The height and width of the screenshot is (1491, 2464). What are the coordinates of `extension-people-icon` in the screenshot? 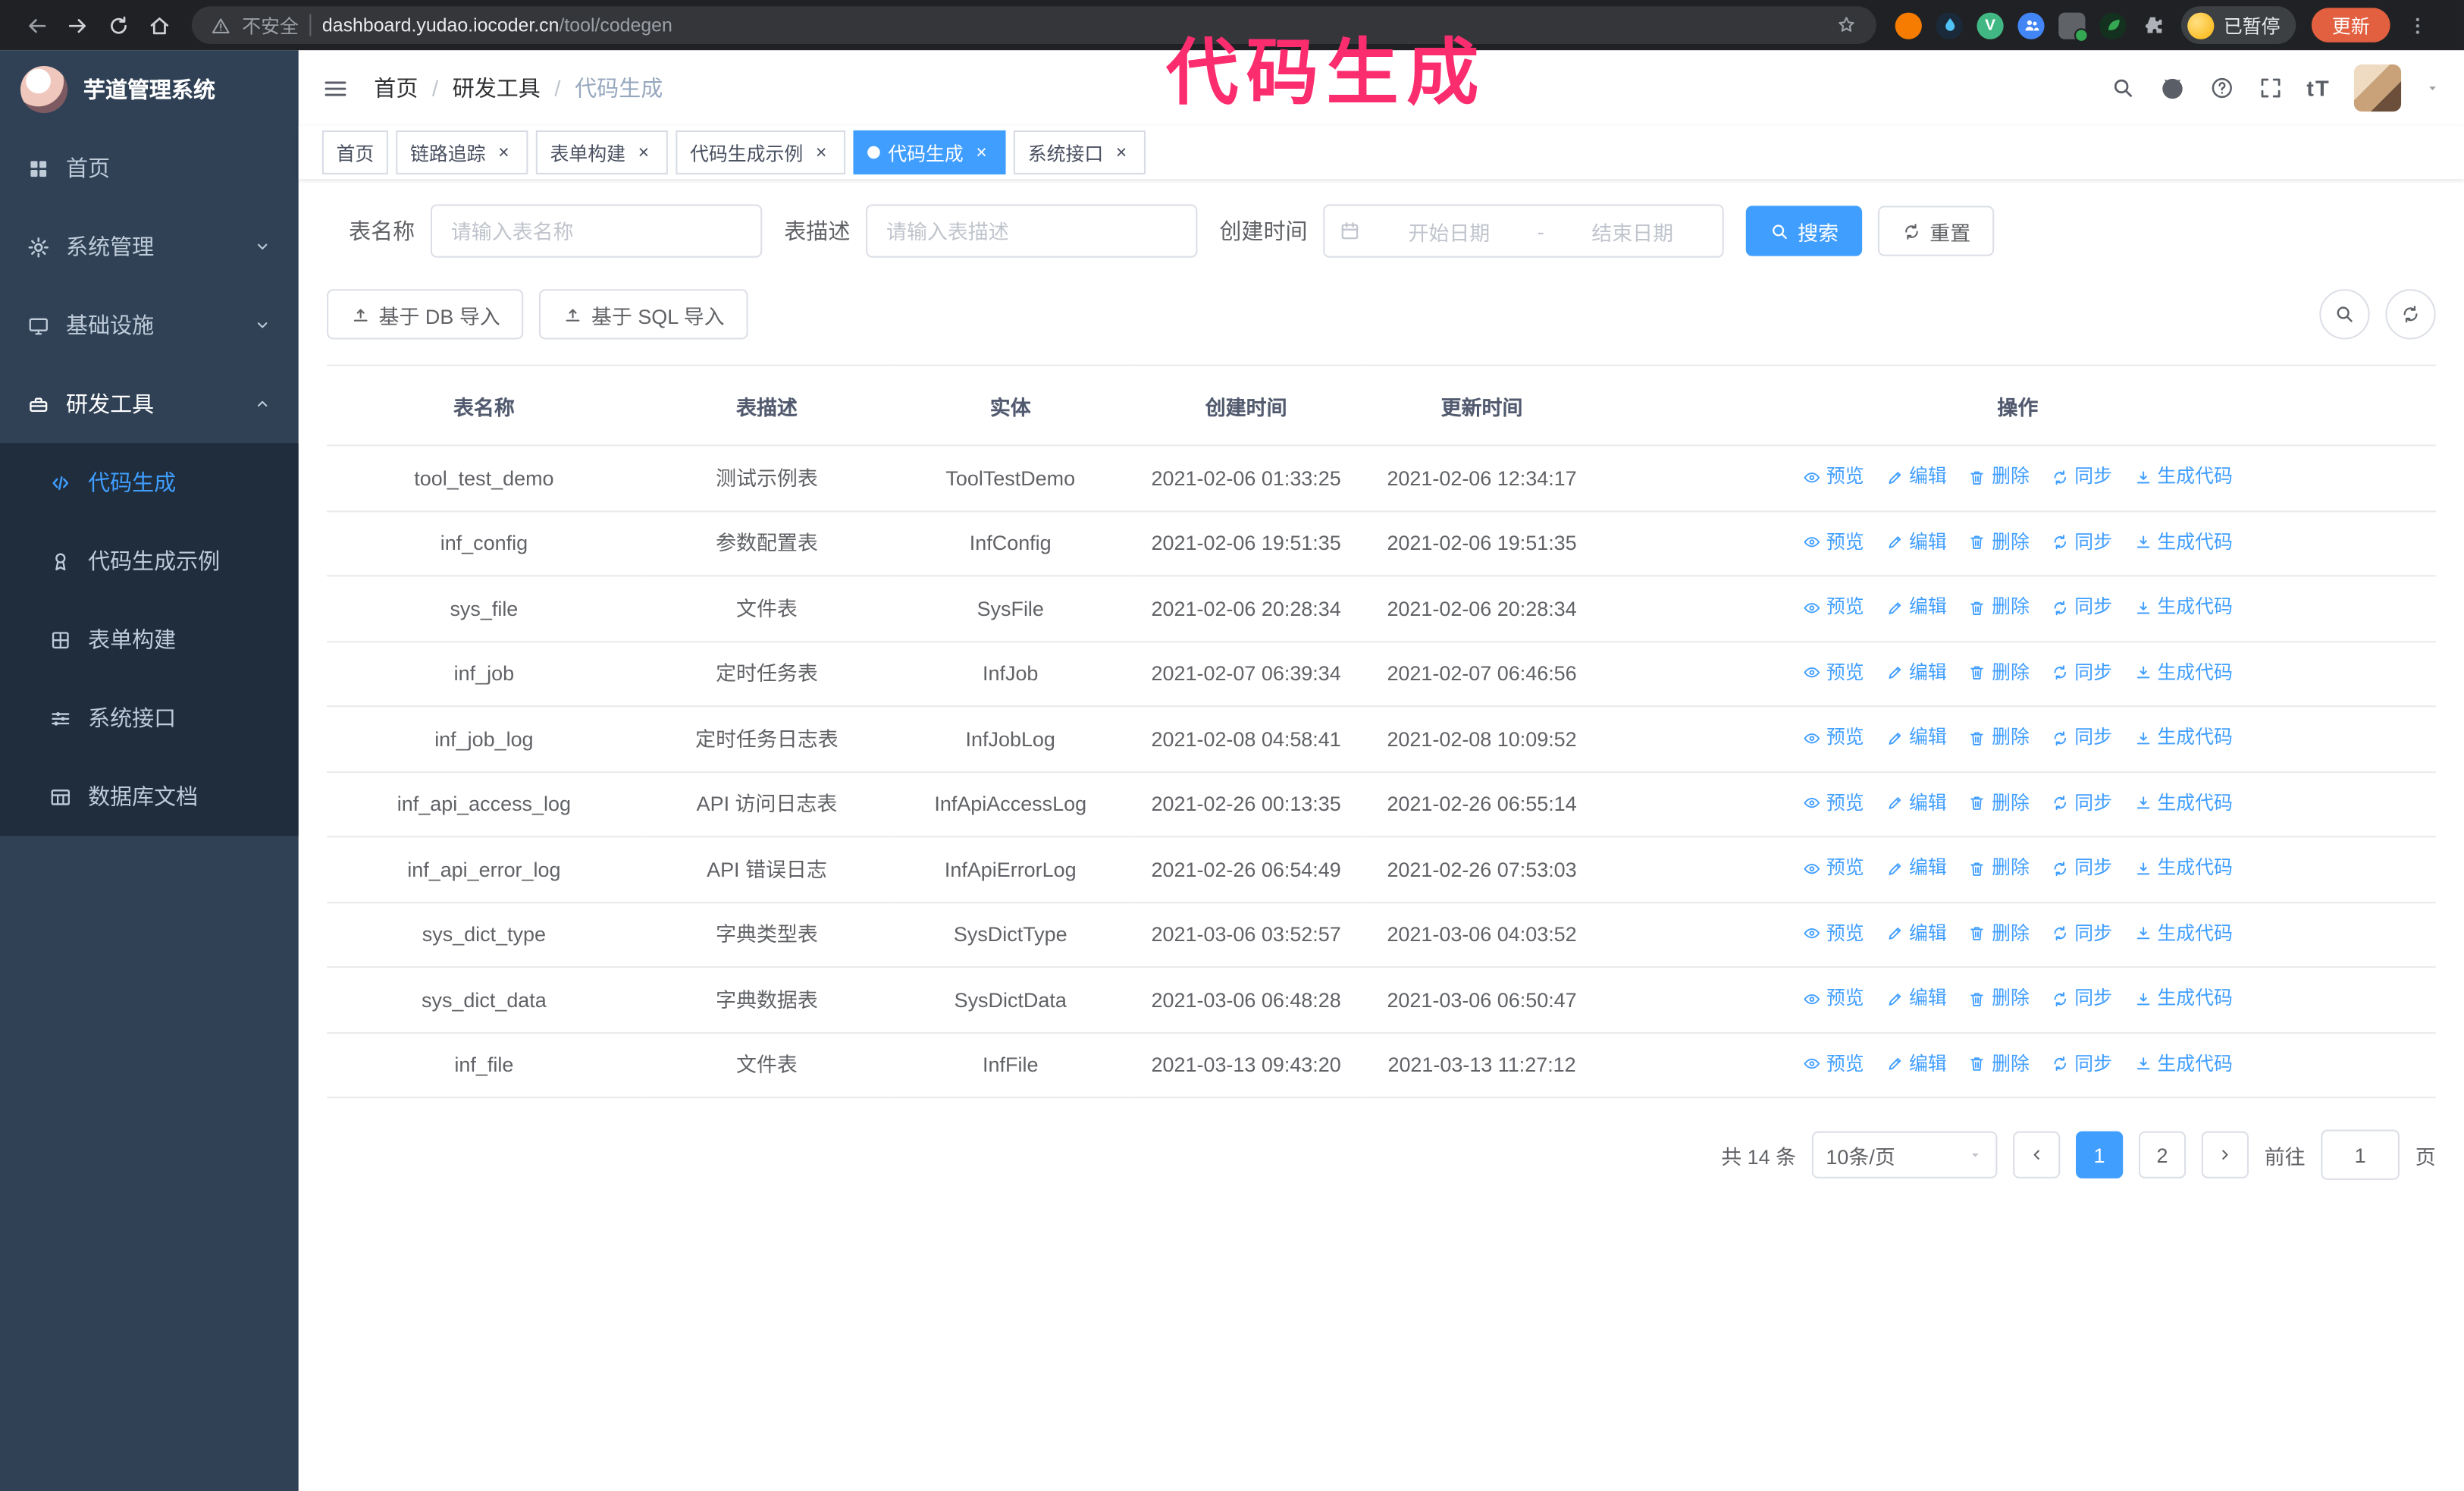 It's located at (2031, 25).